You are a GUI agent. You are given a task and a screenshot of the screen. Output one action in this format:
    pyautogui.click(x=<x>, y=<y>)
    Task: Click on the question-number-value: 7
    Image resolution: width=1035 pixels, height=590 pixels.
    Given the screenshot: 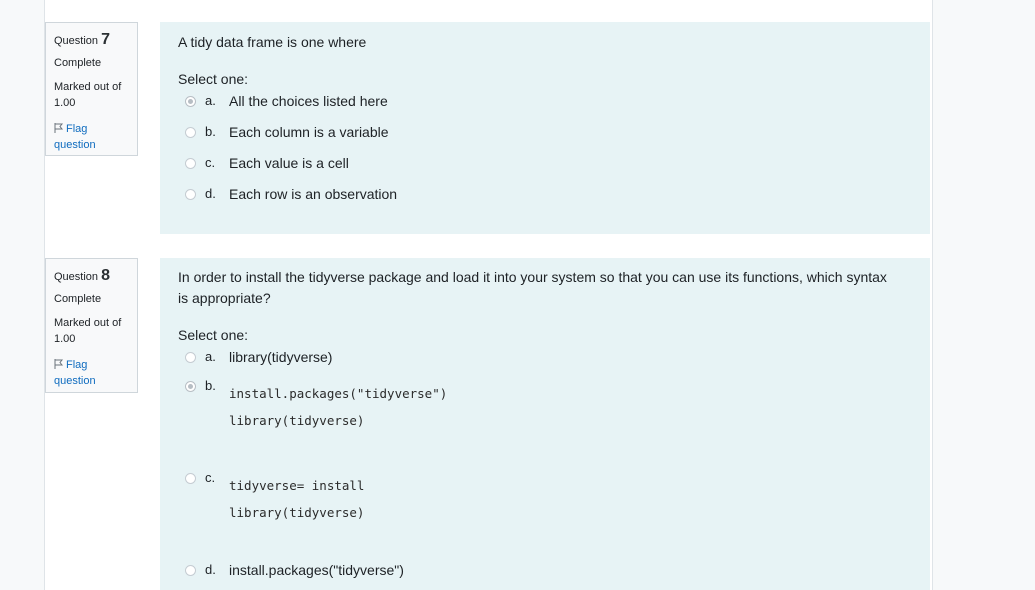 What is the action you would take?
    pyautogui.click(x=105, y=39)
    